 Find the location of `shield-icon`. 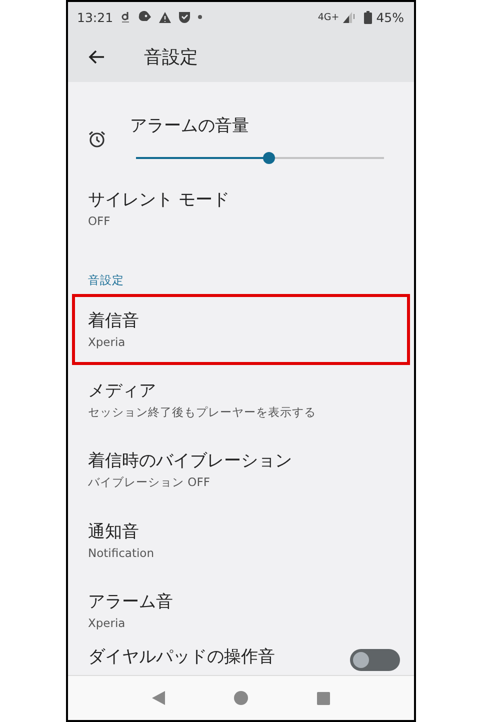

shield-icon is located at coordinates (184, 17).